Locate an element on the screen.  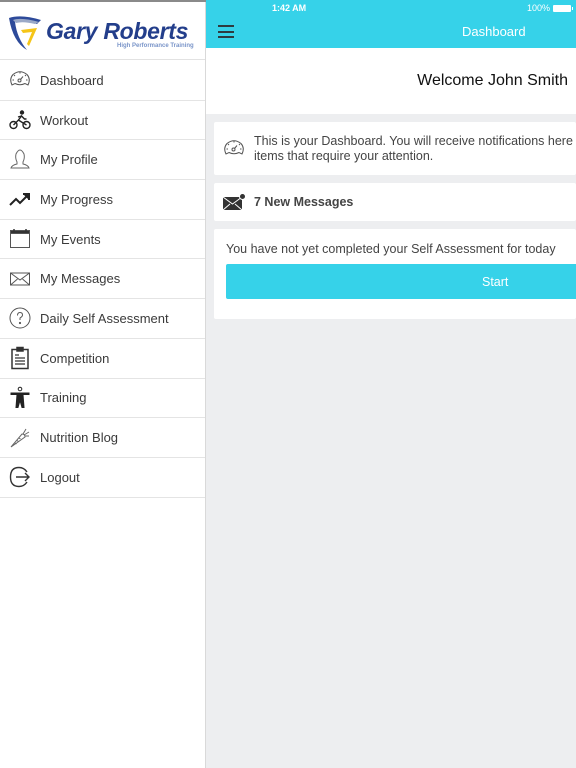
sidebar-item-label: My Progress is located at coordinates (76, 199).